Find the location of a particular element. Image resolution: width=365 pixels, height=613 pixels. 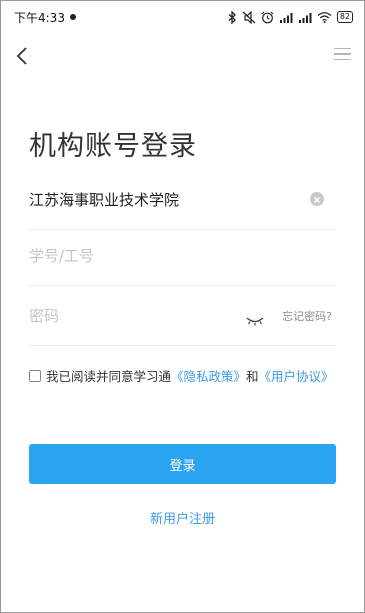

agreement-row: 我已阅读并同意学习通 《隐私政策》 和 《用户协议》 is located at coordinates (181, 375).